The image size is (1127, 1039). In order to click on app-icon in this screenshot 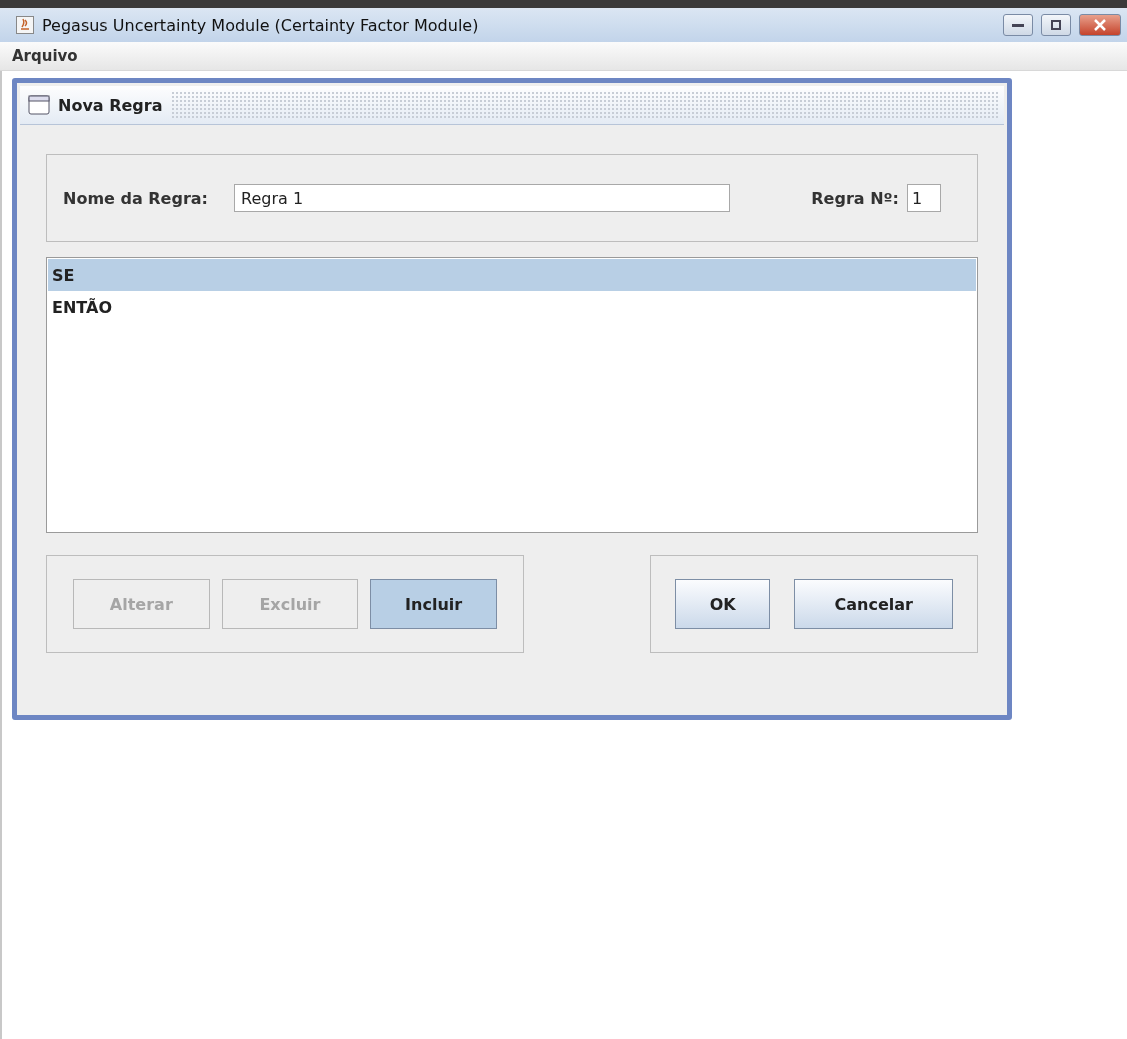, I will do `click(25, 25)`.